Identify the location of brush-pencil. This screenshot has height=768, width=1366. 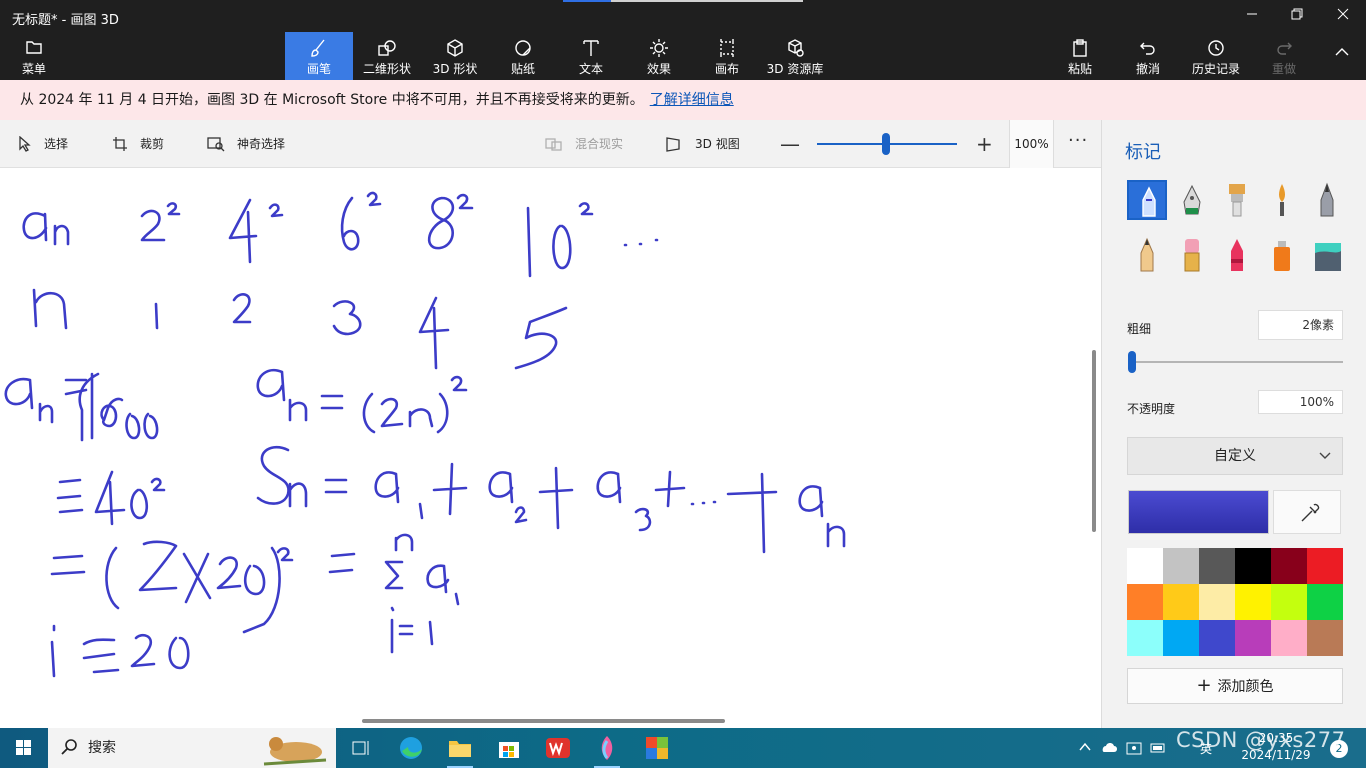
(1147, 255).